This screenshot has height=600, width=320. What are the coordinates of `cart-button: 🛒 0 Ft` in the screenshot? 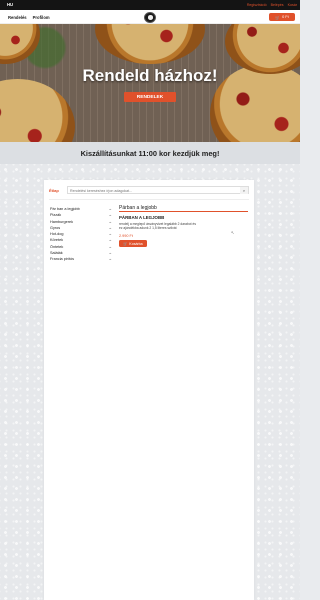 It's located at (282, 17).